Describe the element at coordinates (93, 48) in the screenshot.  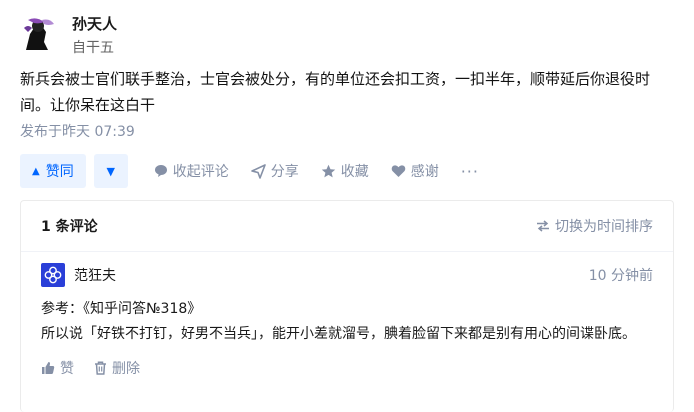
I see `author-headline: 自干五` at that location.